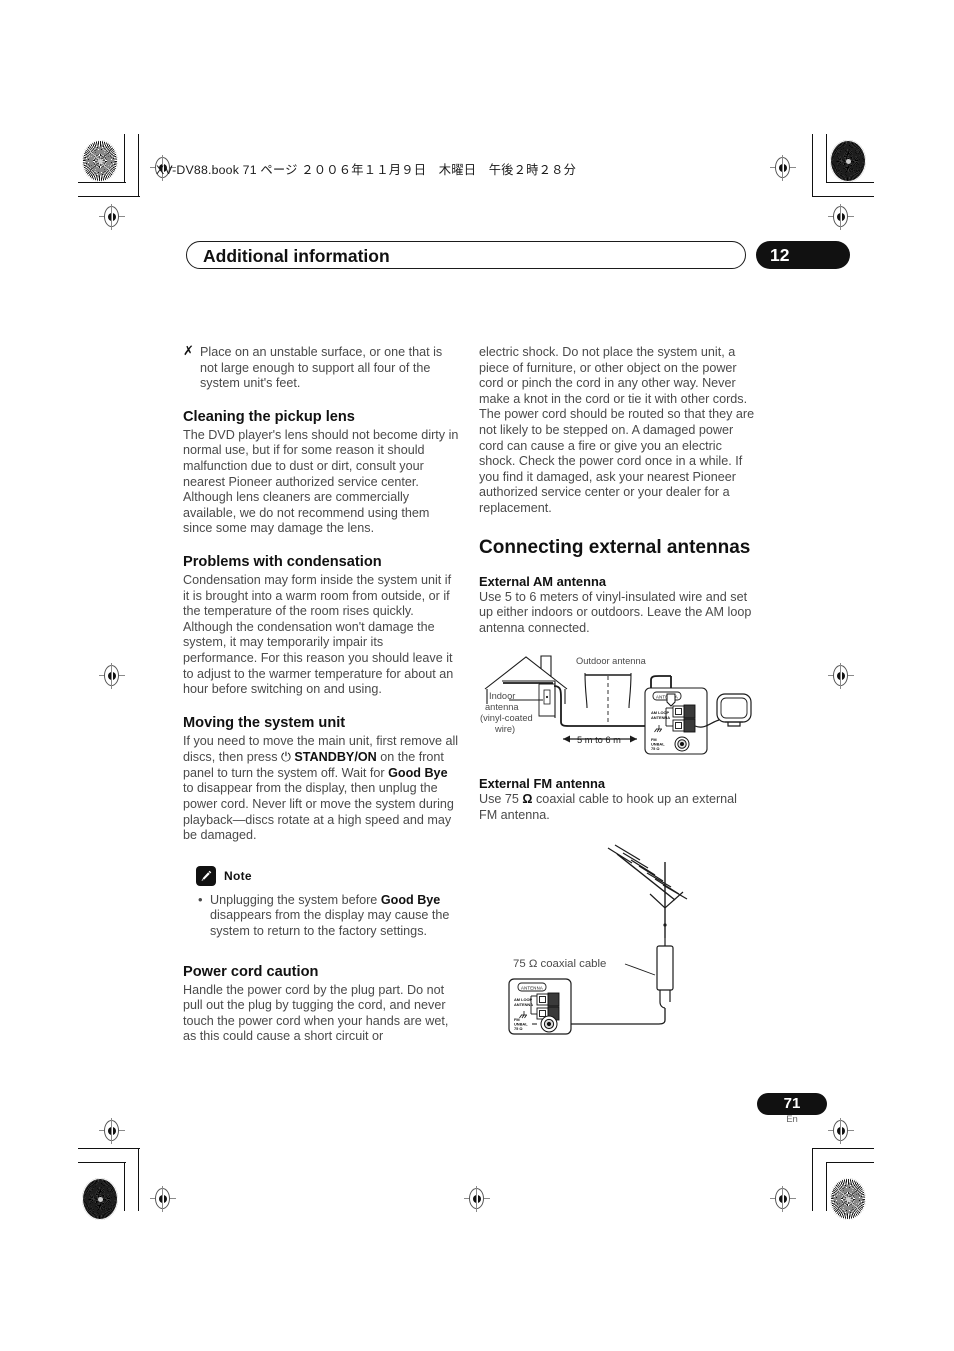 Image resolution: width=954 pixels, height=1351 pixels. What do you see at coordinates (206, 875) in the screenshot?
I see `pencil-icon` at bounding box center [206, 875].